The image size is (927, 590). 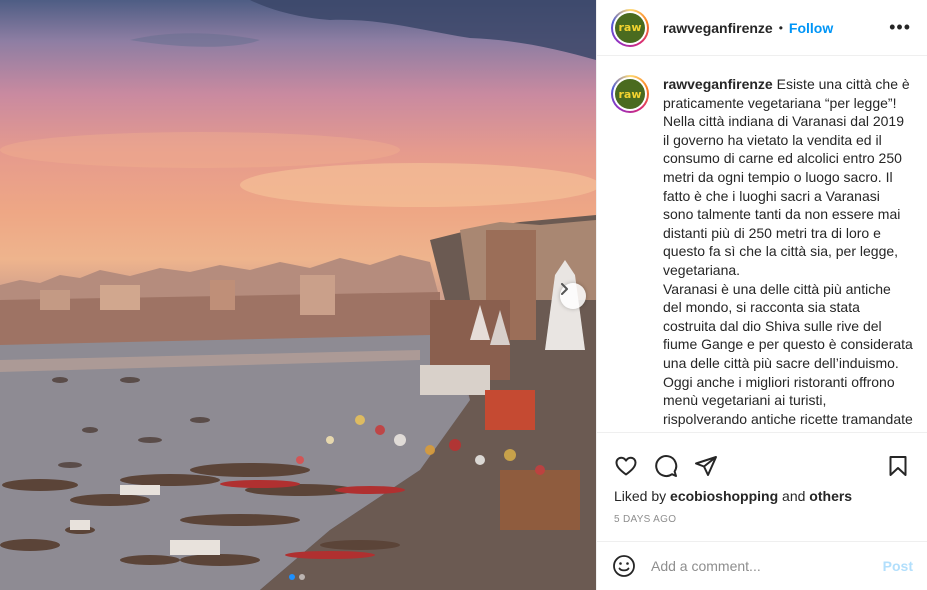 I want to click on post-date: 5 DAYS AGO, so click(x=645, y=519).